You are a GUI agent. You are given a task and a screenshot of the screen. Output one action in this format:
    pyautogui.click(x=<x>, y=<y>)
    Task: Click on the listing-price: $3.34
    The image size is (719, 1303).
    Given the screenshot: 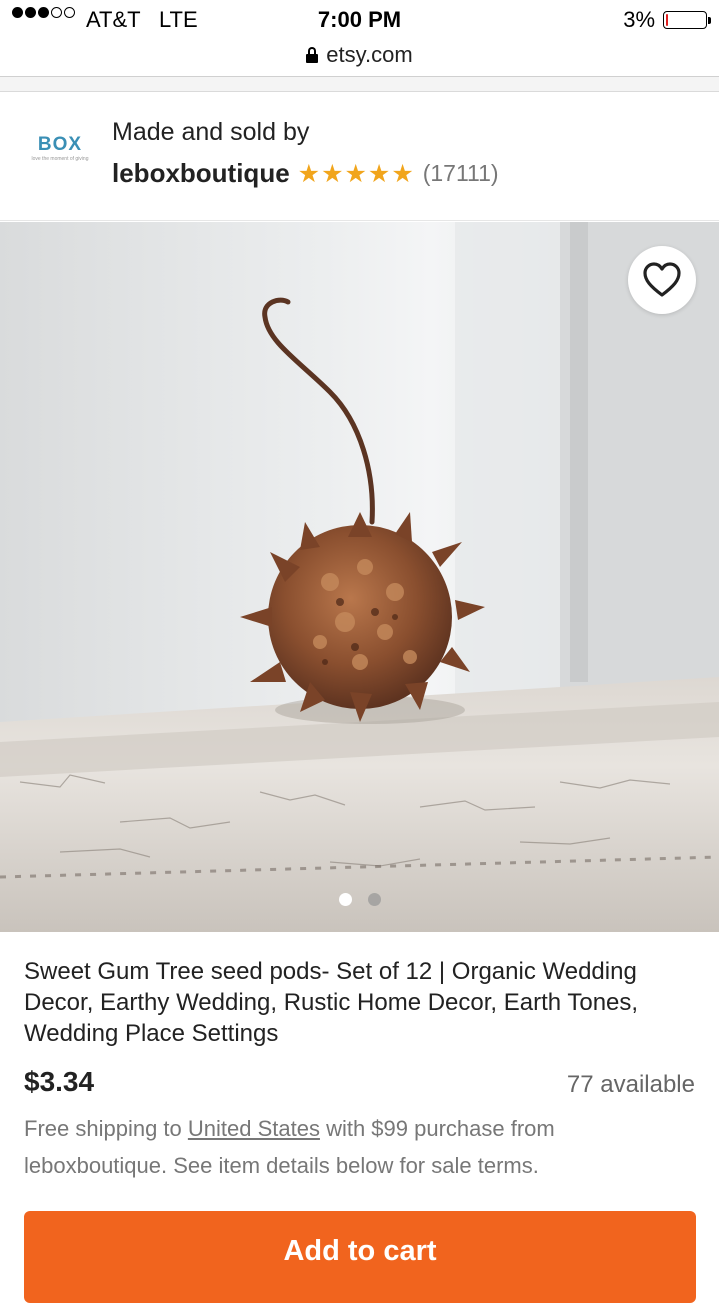 What is the action you would take?
    pyautogui.click(x=59, y=1081)
    